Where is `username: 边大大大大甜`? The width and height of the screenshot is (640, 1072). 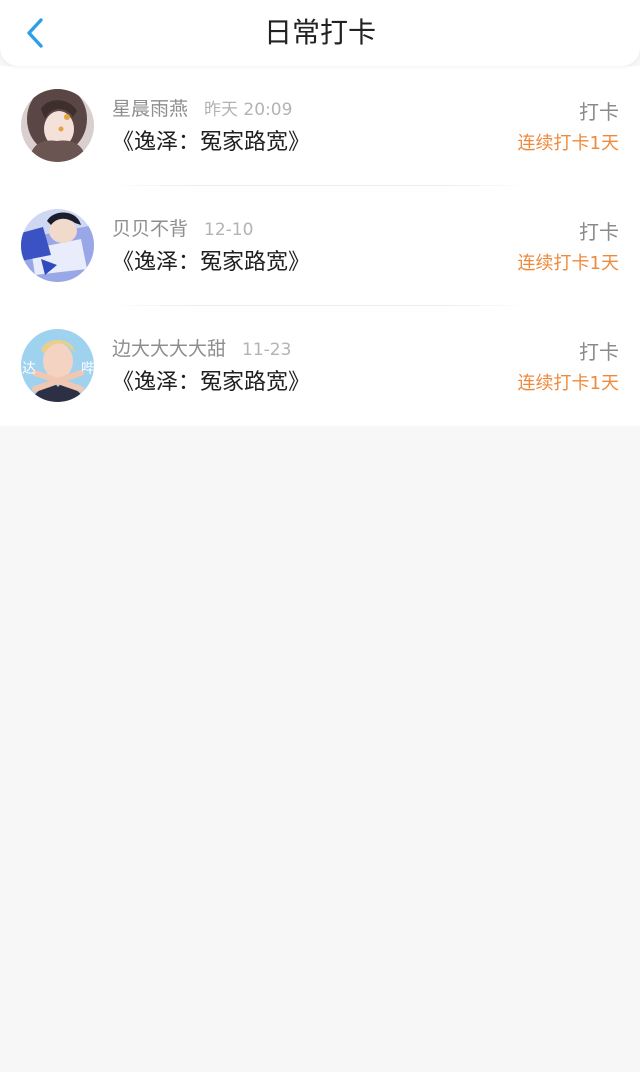 username: 边大大大大甜 is located at coordinates (169, 349).